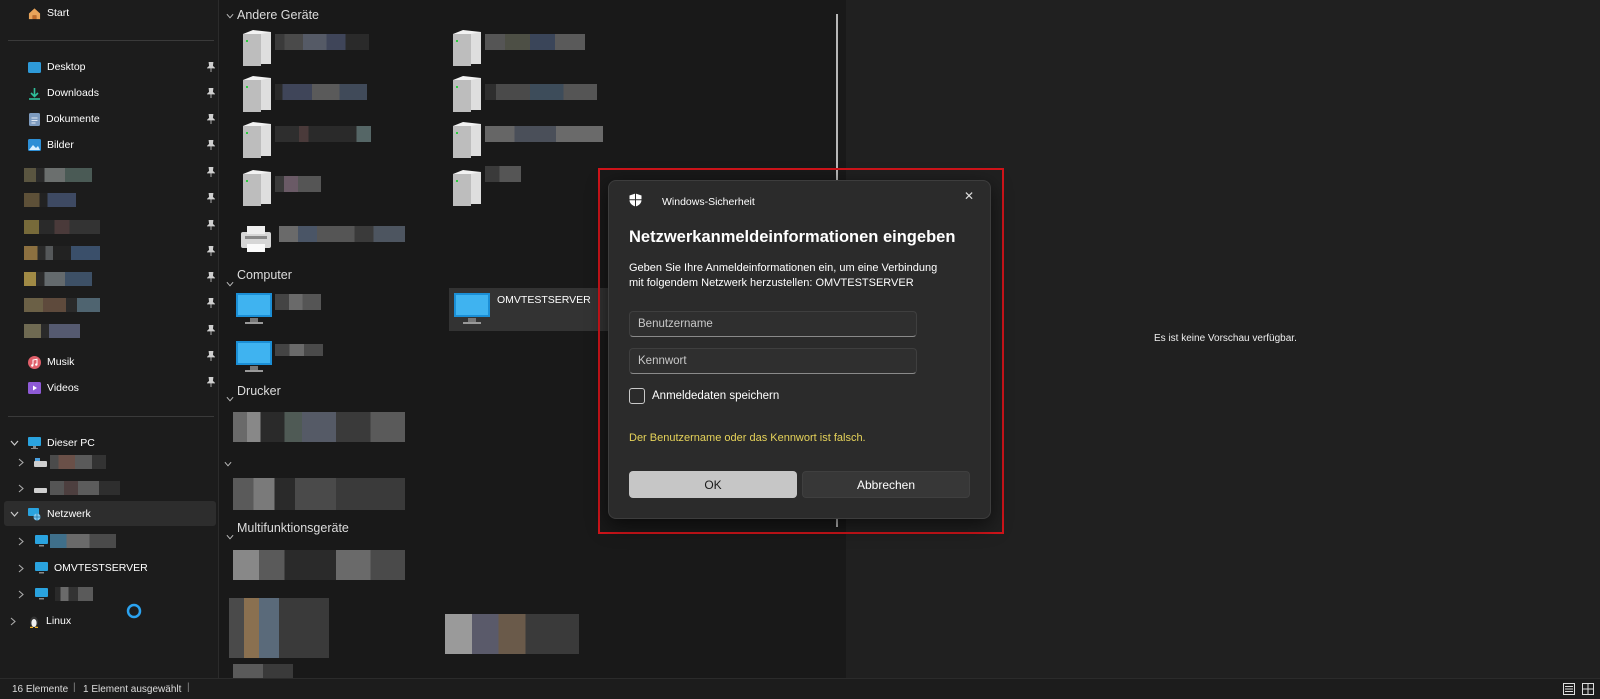  I want to click on sidebar-item-label: Videos, so click(63, 388).